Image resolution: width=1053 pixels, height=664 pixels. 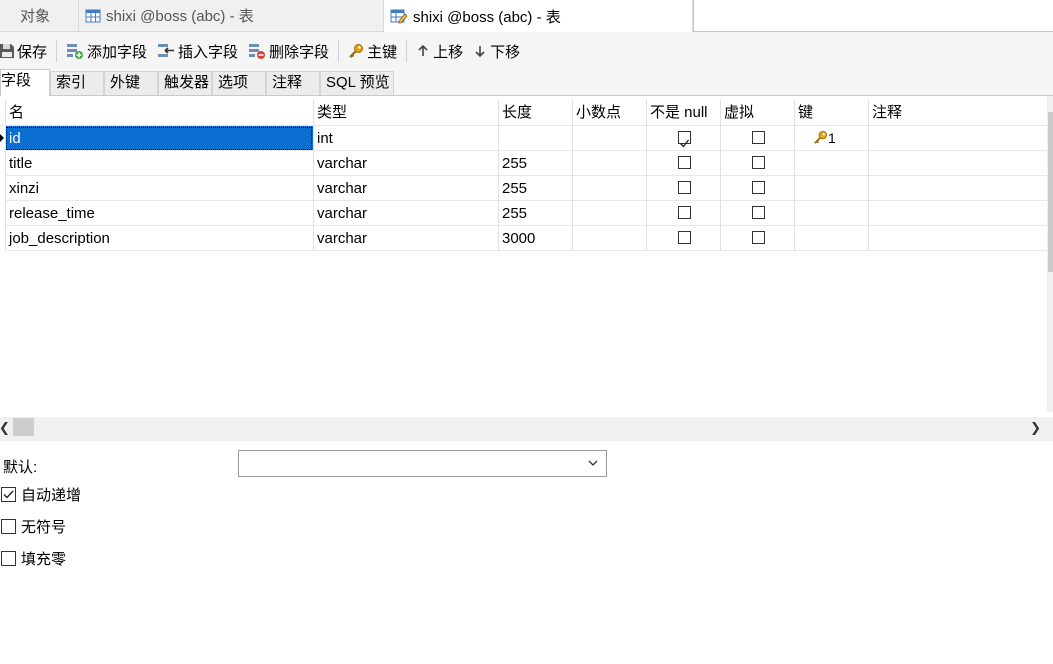 What do you see at coordinates (93, 15) in the screenshot?
I see `table-icon` at bounding box center [93, 15].